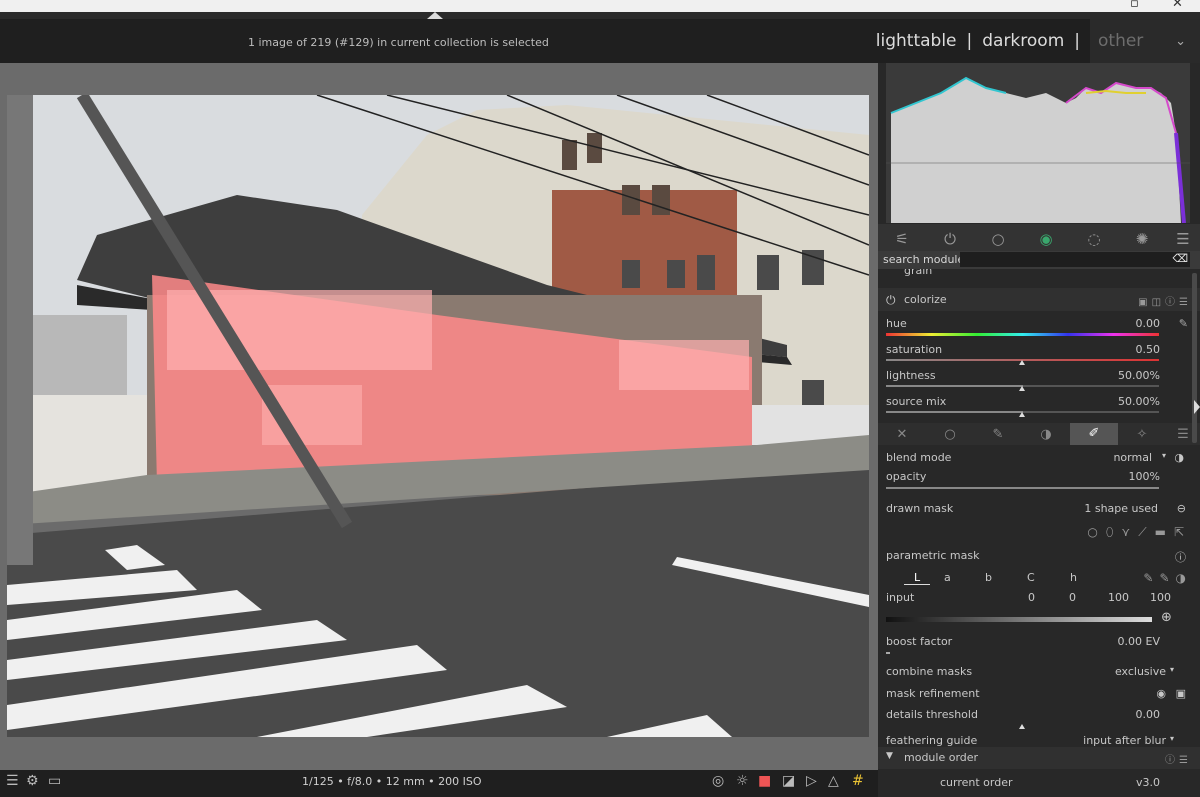 The image size is (1200, 797). I want to click on show-mask-icon: ◉, so click(1161, 693).